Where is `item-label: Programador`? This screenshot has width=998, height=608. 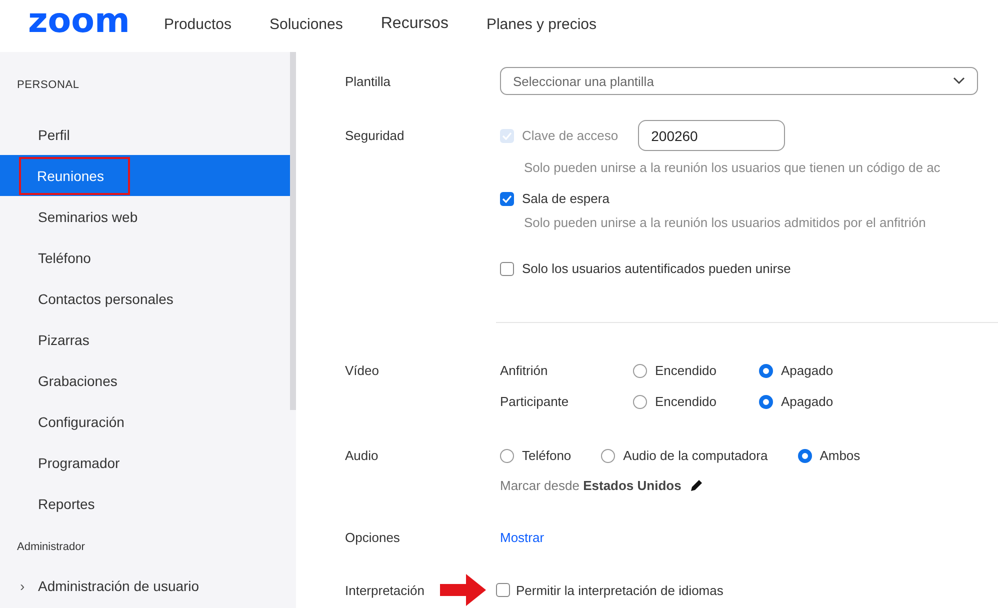 item-label: Programador is located at coordinates (79, 462).